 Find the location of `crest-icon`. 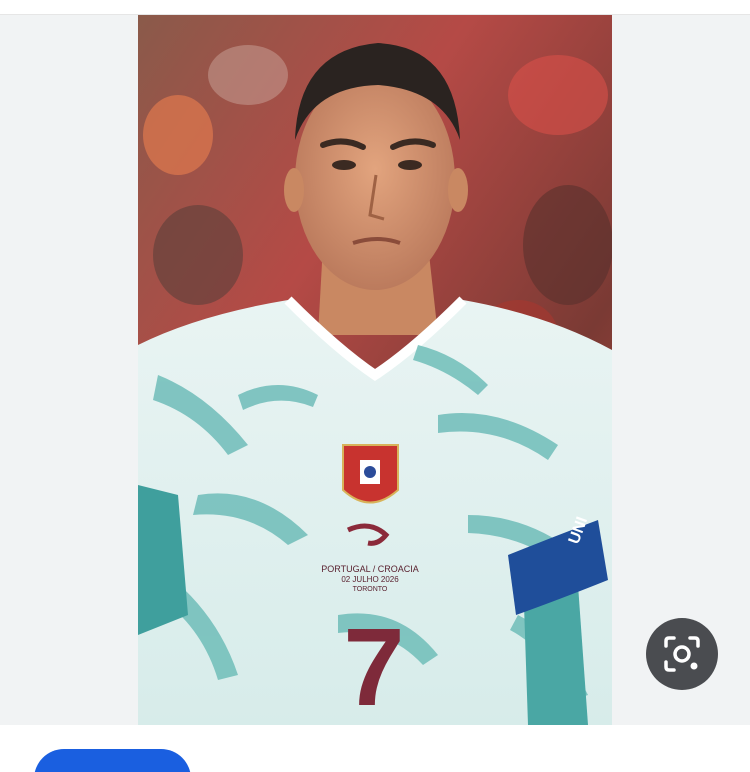

crest-icon is located at coordinates (370, 474).